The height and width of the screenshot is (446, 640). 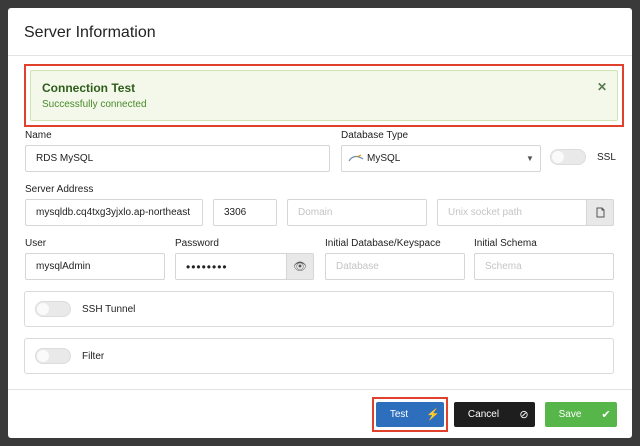 I want to click on domain-input: Domain, so click(x=357, y=212).